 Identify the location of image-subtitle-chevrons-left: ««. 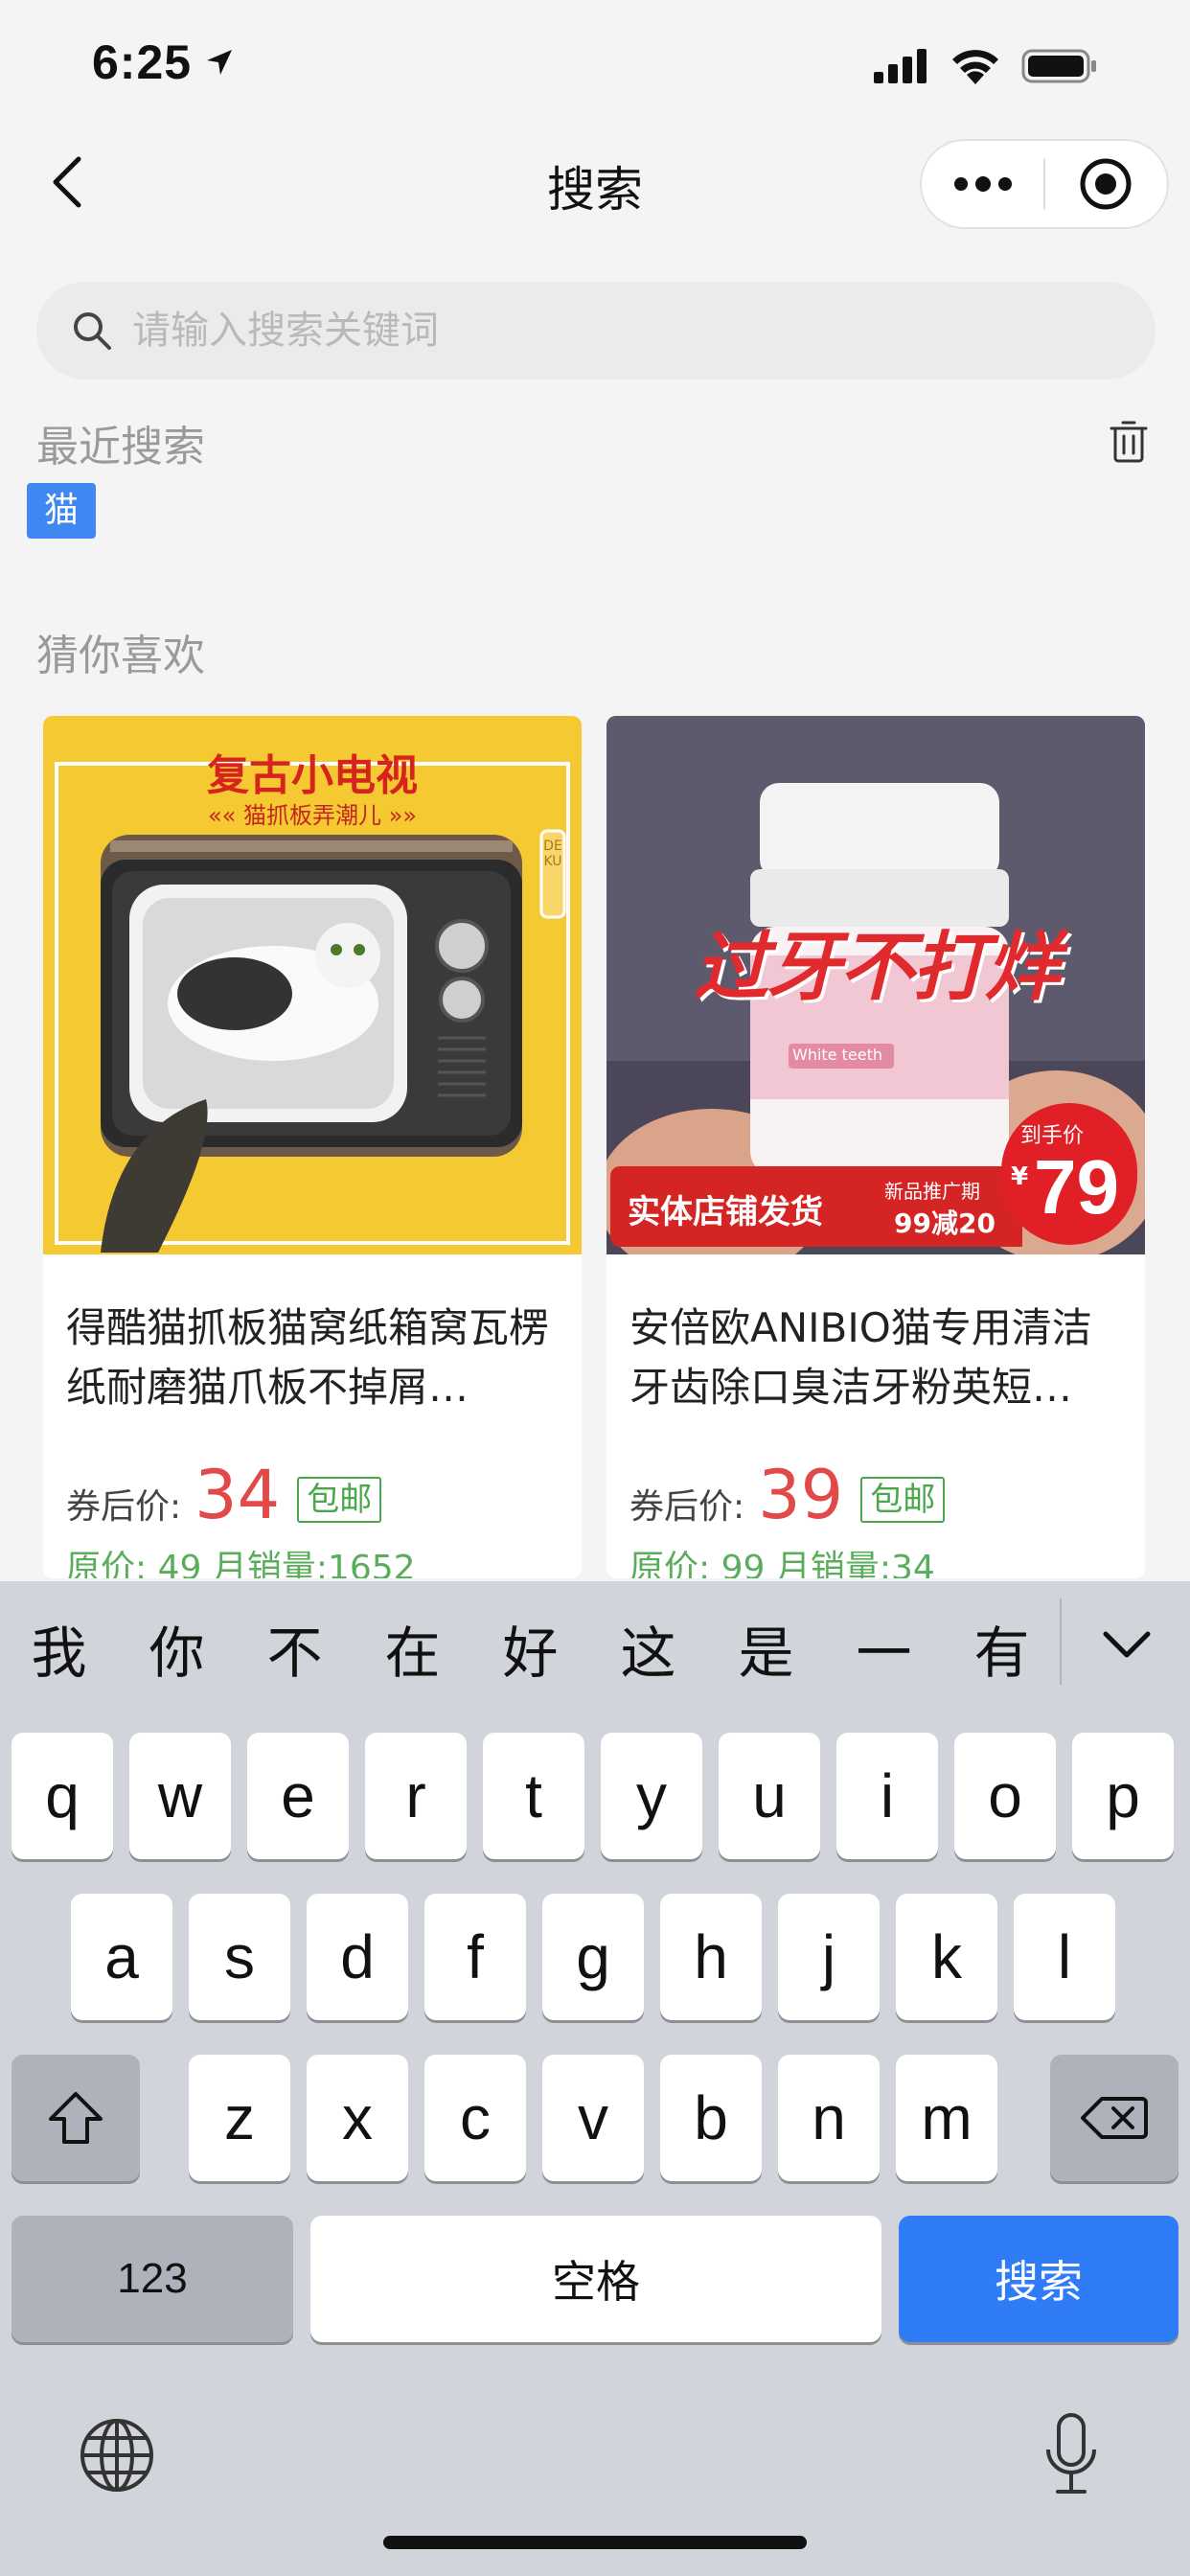
(226, 815).